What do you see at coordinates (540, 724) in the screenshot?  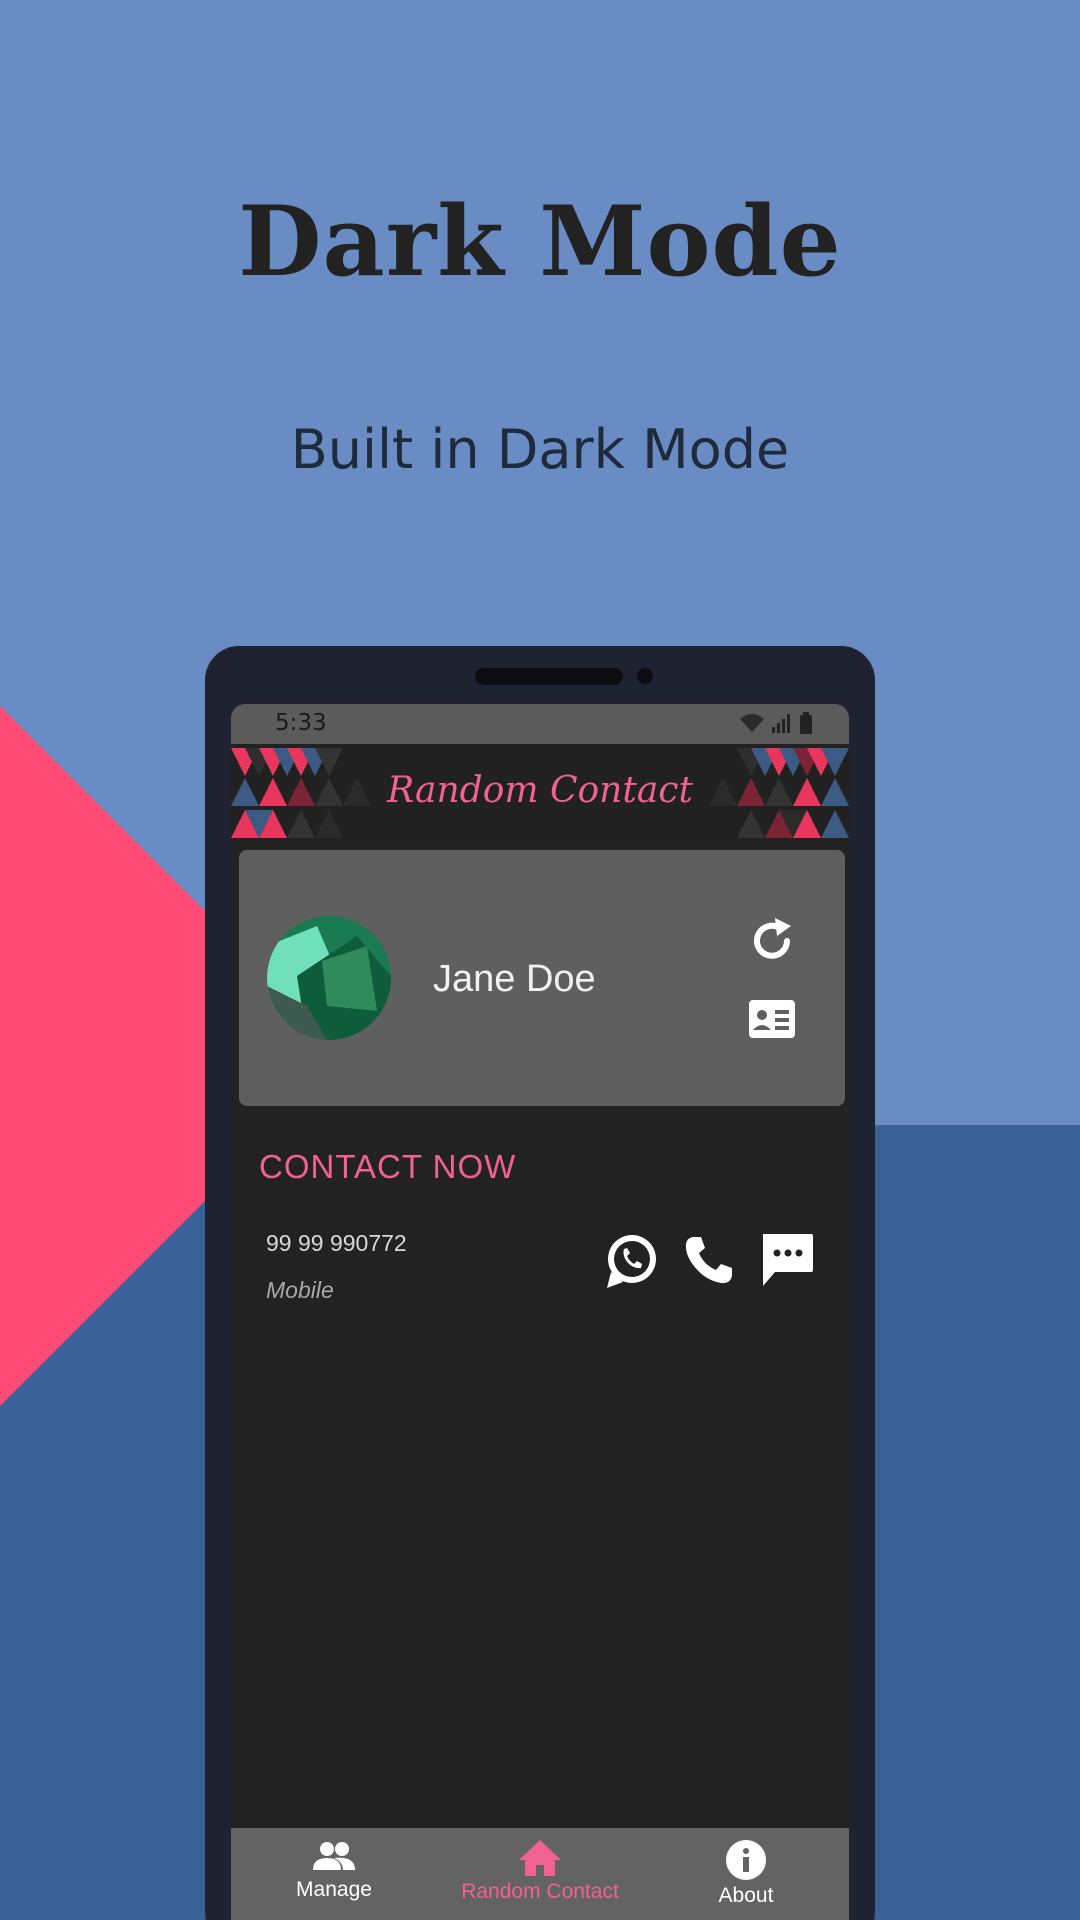 I see `status-bar: 5:33` at bounding box center [540, 724].